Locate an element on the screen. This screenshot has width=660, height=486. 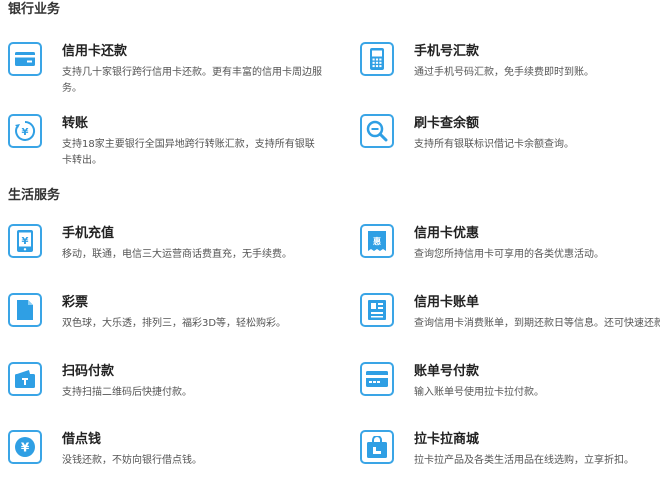
service-lottery: 彩票 双色球，大乐透，排列三，福彩3D等，轻松购彩。 is located at coordinates (158, 321).